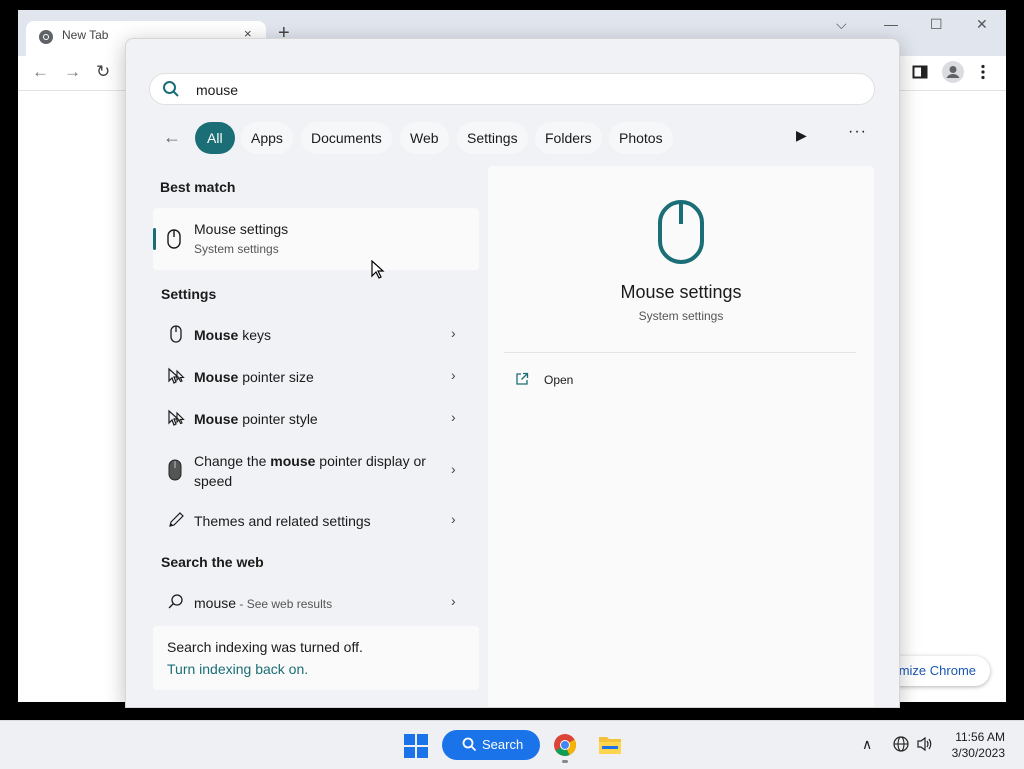  I want to click on pointer-size-icon, so click(176, 375).